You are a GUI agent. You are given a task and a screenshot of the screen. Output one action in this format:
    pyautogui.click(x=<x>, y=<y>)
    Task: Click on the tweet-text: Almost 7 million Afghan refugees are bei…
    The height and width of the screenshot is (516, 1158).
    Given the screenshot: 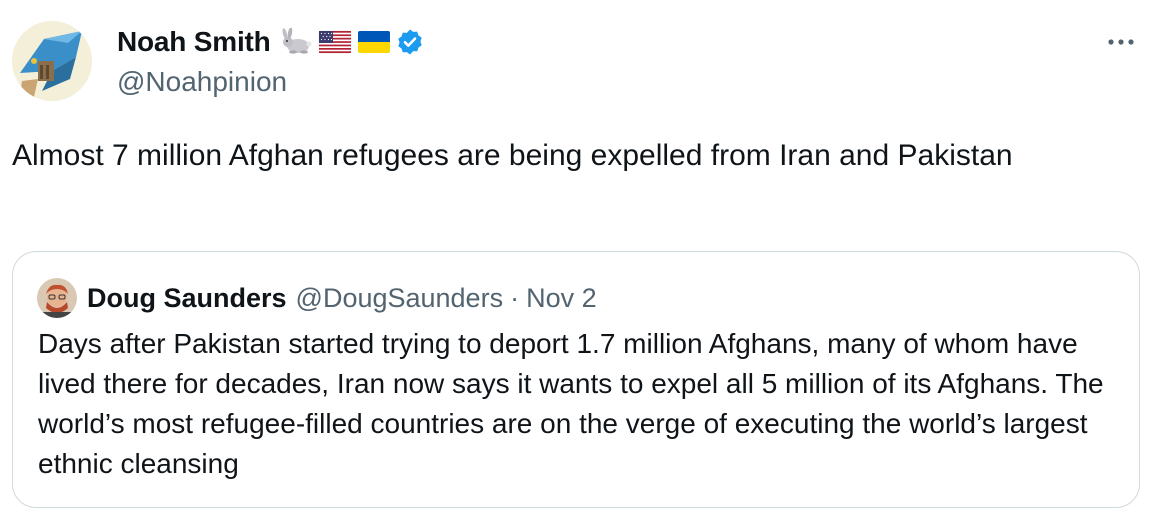 What is the action you would take?
    pyautogui.click(x=512, y=155)
    